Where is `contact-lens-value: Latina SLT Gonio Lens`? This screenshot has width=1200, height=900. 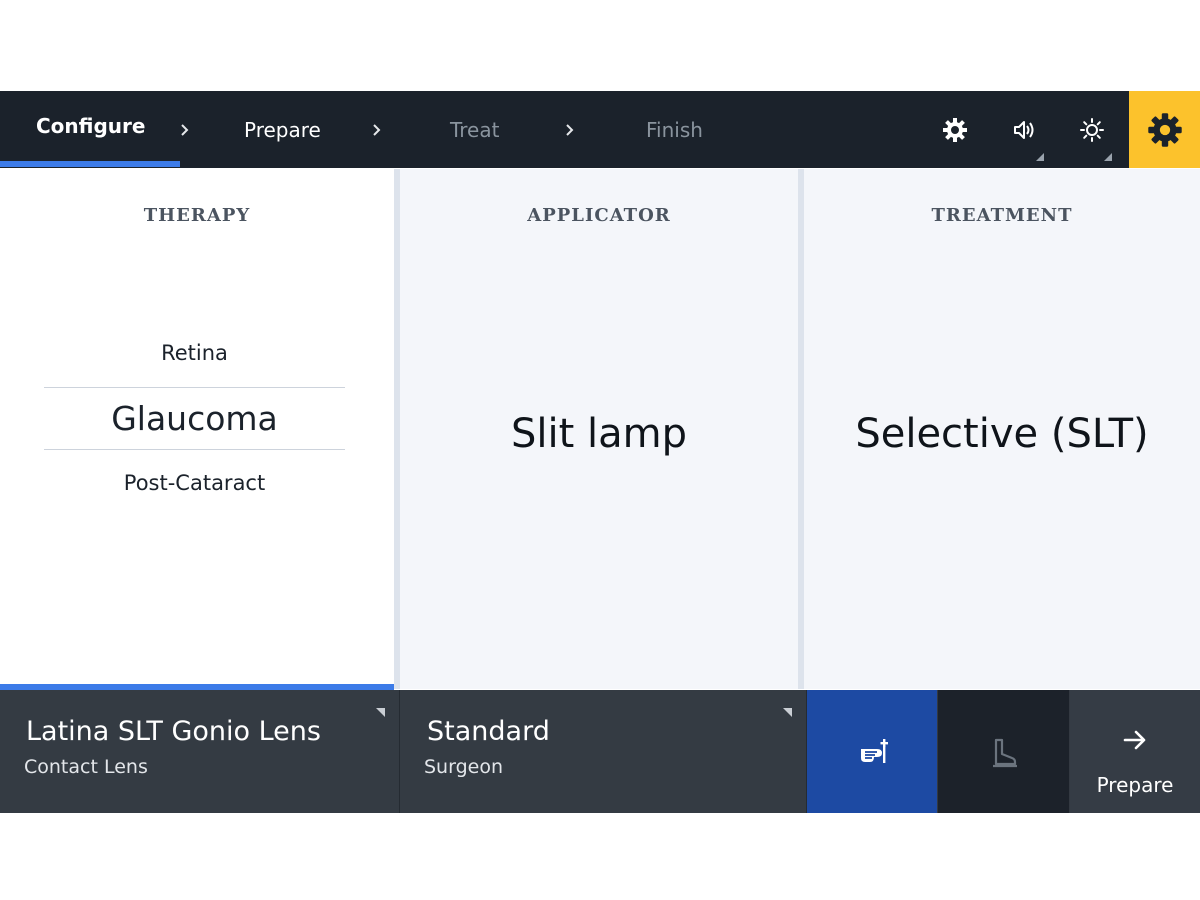
contact-lens-value: Latina SLT Gonio Lens is located at coordinates (173, 731).